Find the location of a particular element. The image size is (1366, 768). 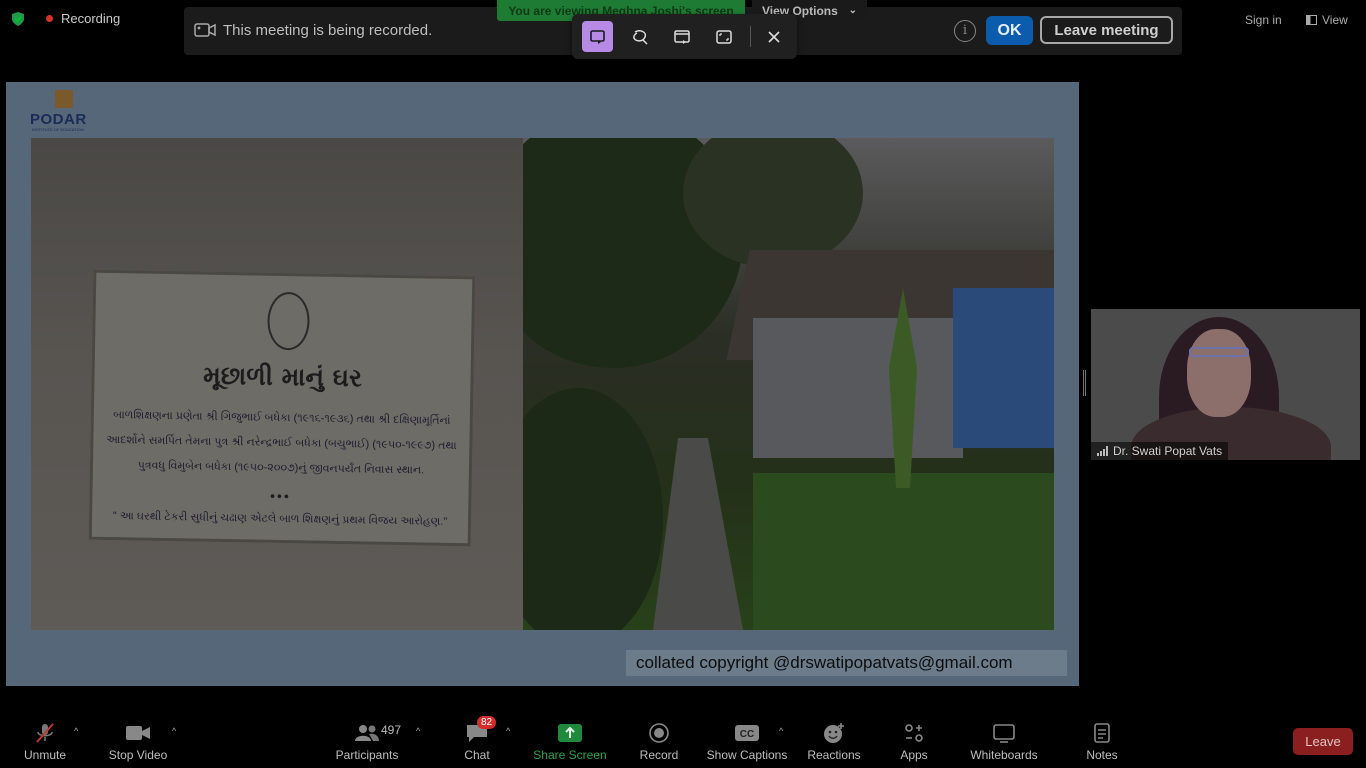

reactions-smiley-icon is located at coordinates (834, 733).